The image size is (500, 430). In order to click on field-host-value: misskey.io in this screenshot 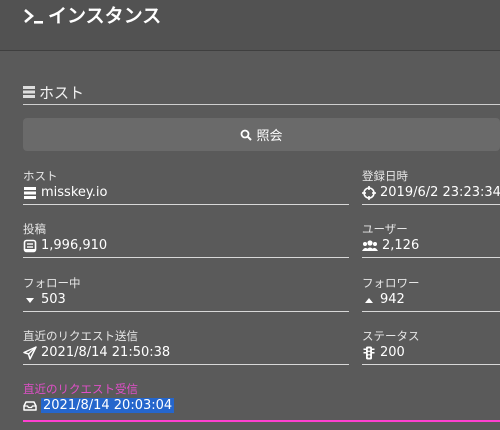, I will do `click(74, 192)`.